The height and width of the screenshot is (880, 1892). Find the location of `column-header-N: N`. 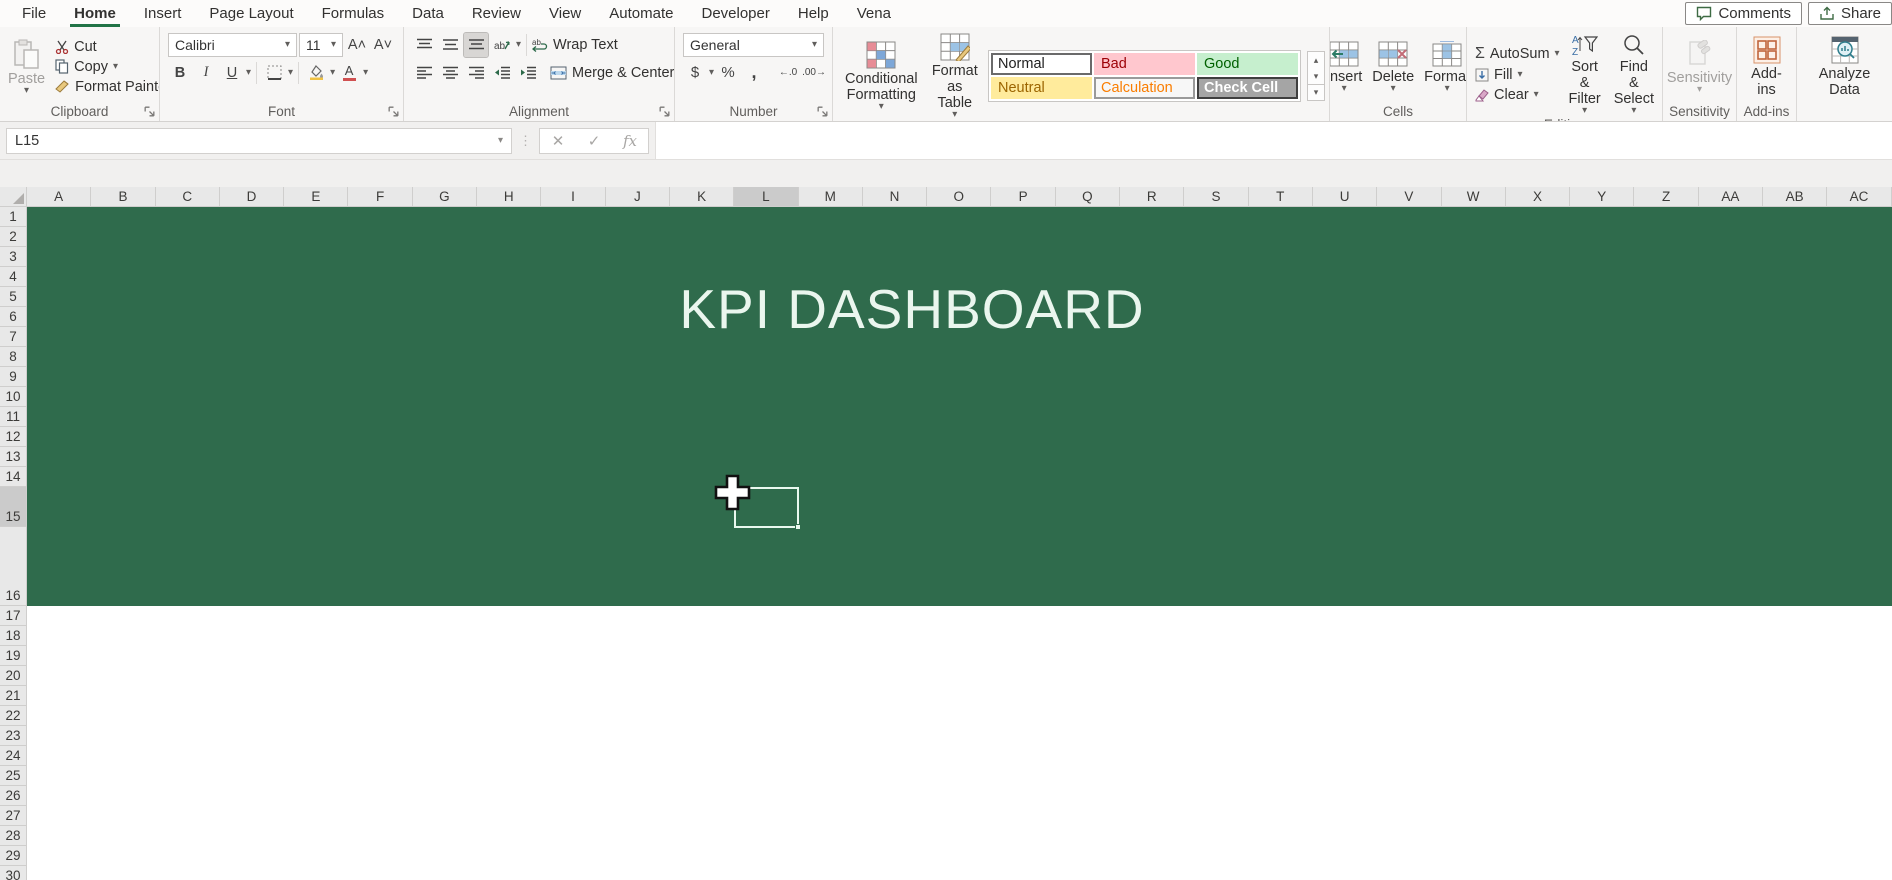

column-header-N: N is located at coordinates (895, 197).